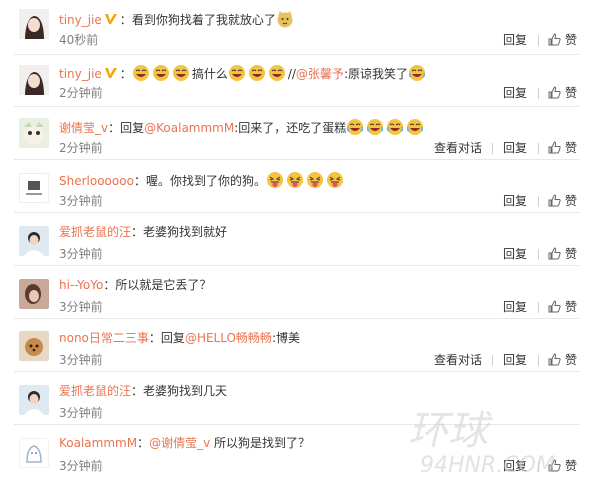 The image size is (596, 485). I want to click on svg-text: 94HNR.COM, so click(487, 465).